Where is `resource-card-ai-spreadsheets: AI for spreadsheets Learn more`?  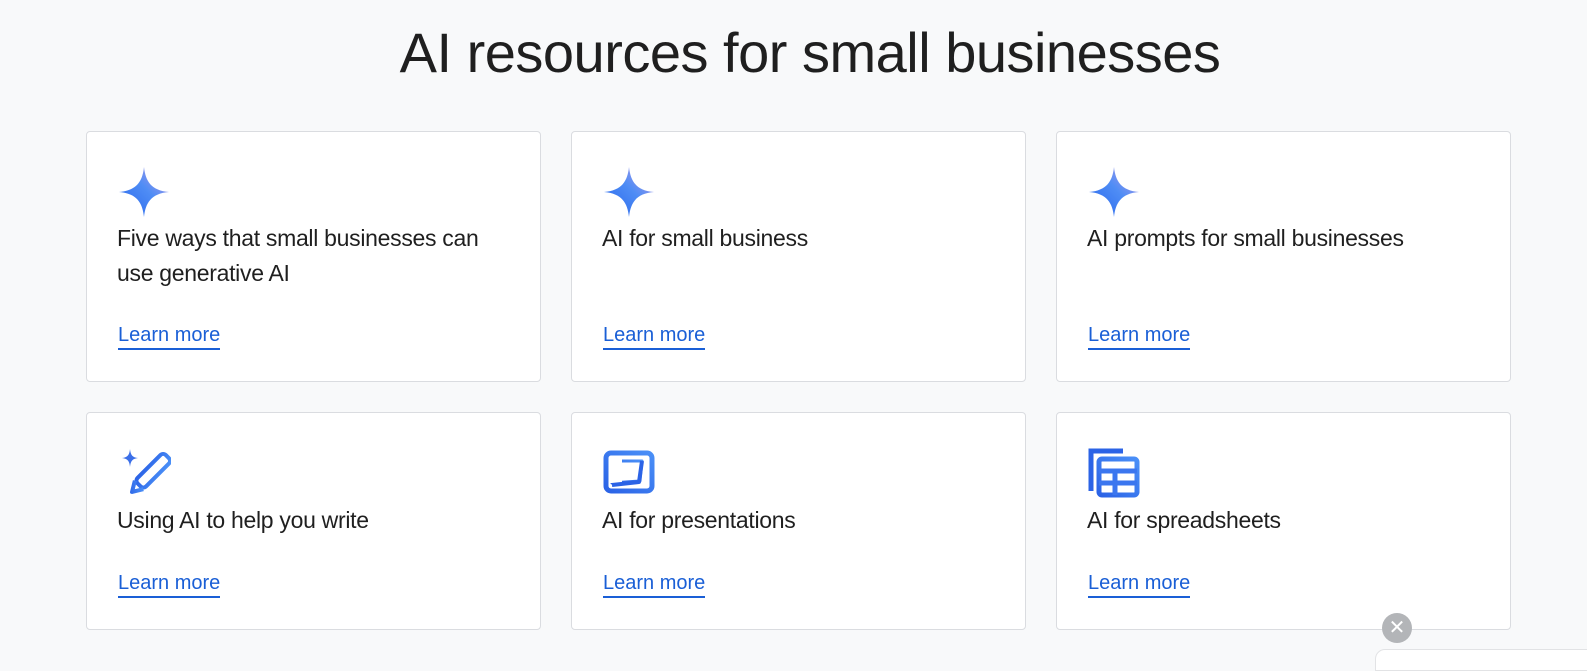 resource-card-ai-spreadsheets: AI for spreadsheets Learn more is located at coordinates (1283, 521).